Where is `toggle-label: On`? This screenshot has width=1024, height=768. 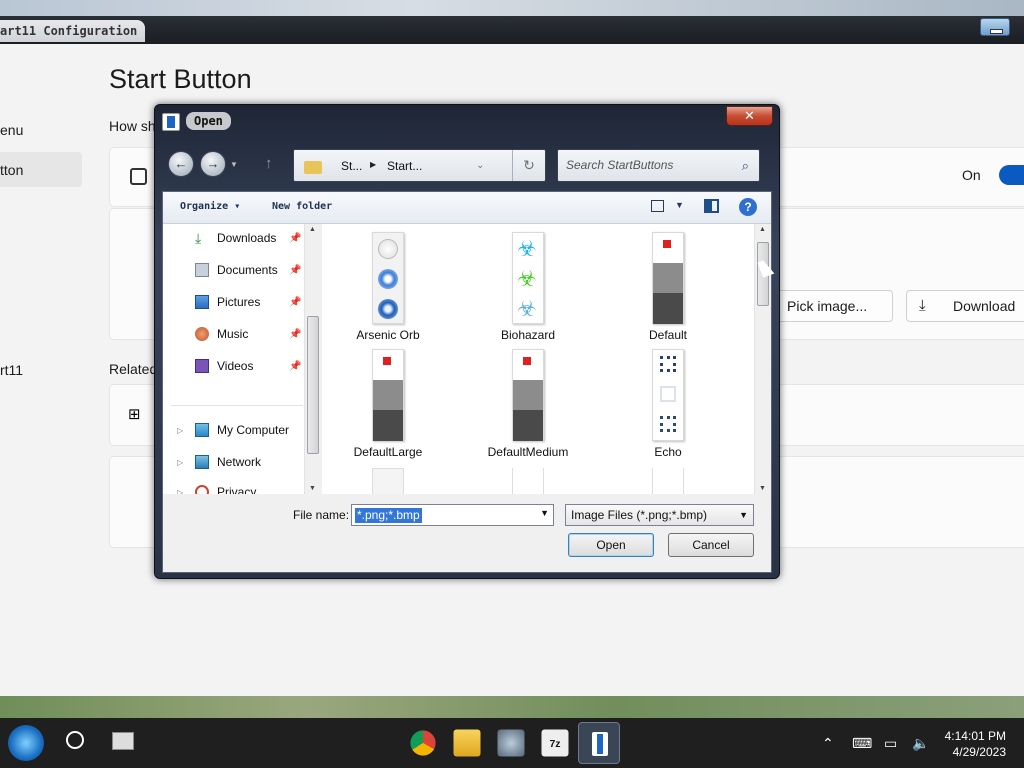
toggle-label: On is located at coordinates (971, 175).